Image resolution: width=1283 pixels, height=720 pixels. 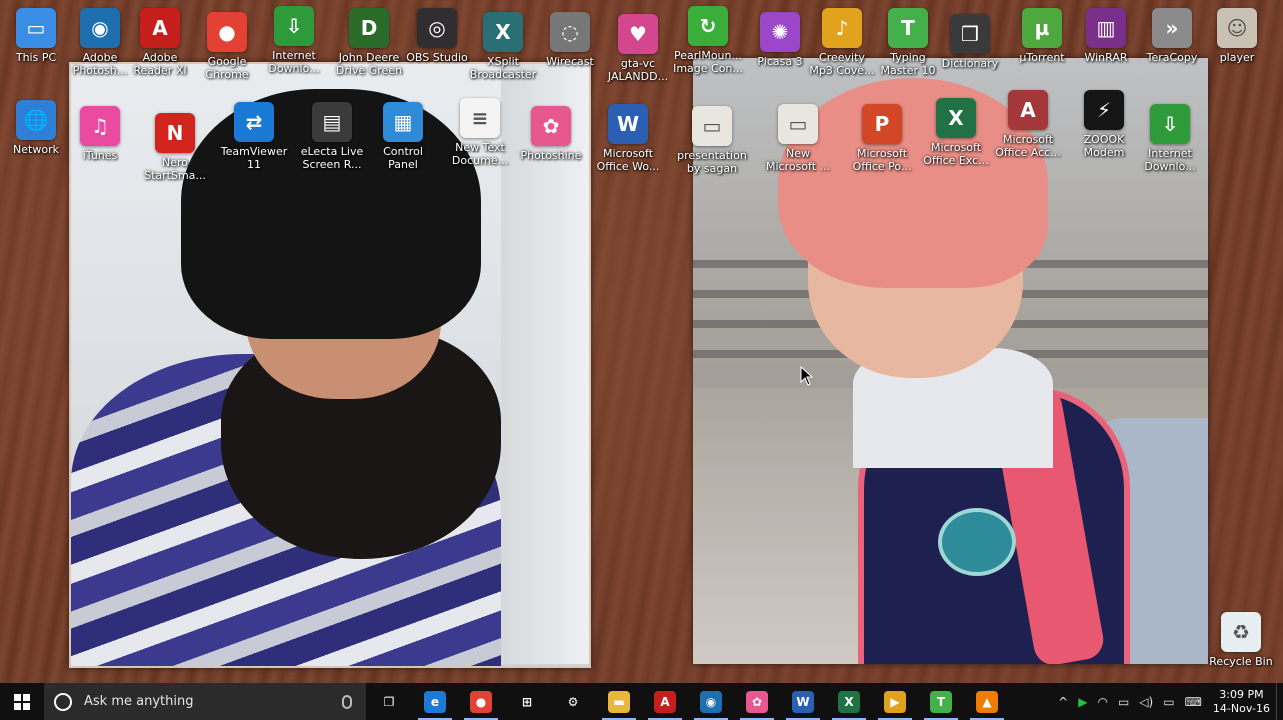 I want to click on desktop-icon: ▭ presentation by sagan, so click(x=712, y=140).